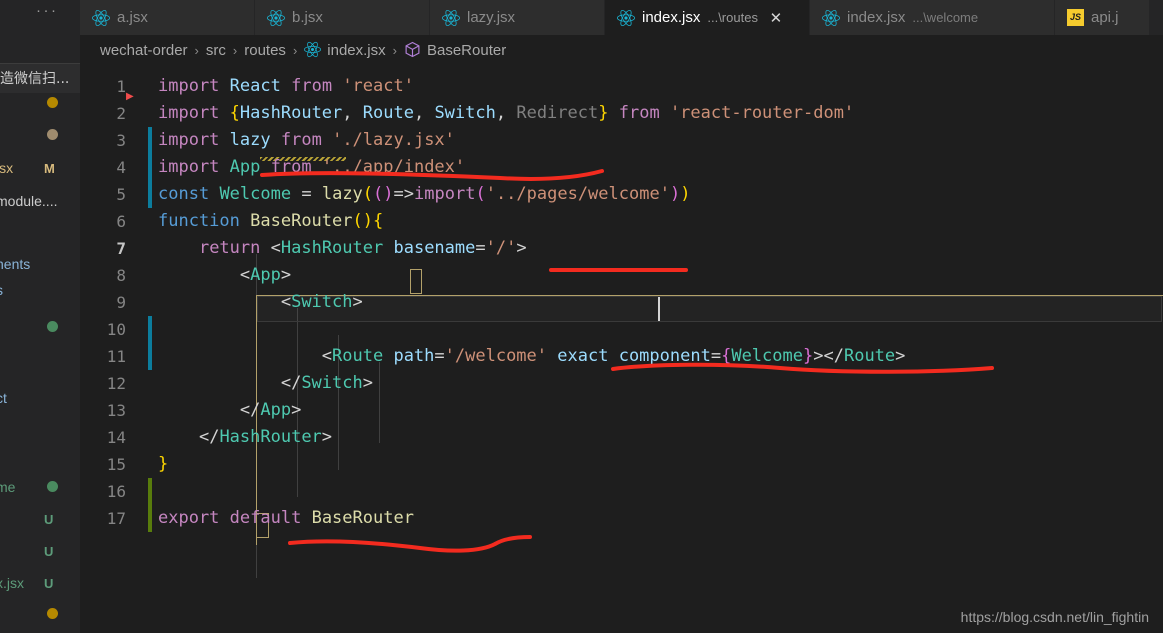 The image size is (1163, 633). What do you see at coordinates (307, 17) in the screenshot?
I see `editor-tab-label: b.jsx` at bounding box center [307, 17].